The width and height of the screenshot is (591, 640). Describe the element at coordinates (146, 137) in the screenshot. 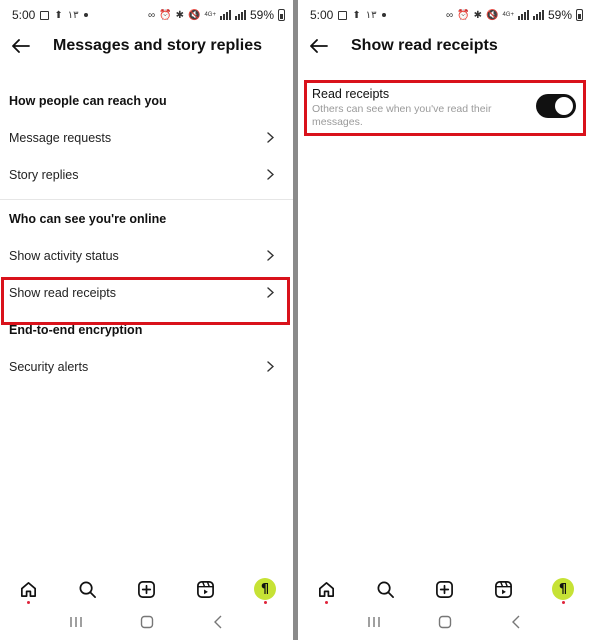

I see `message-requests-item: Message requests` at that location.